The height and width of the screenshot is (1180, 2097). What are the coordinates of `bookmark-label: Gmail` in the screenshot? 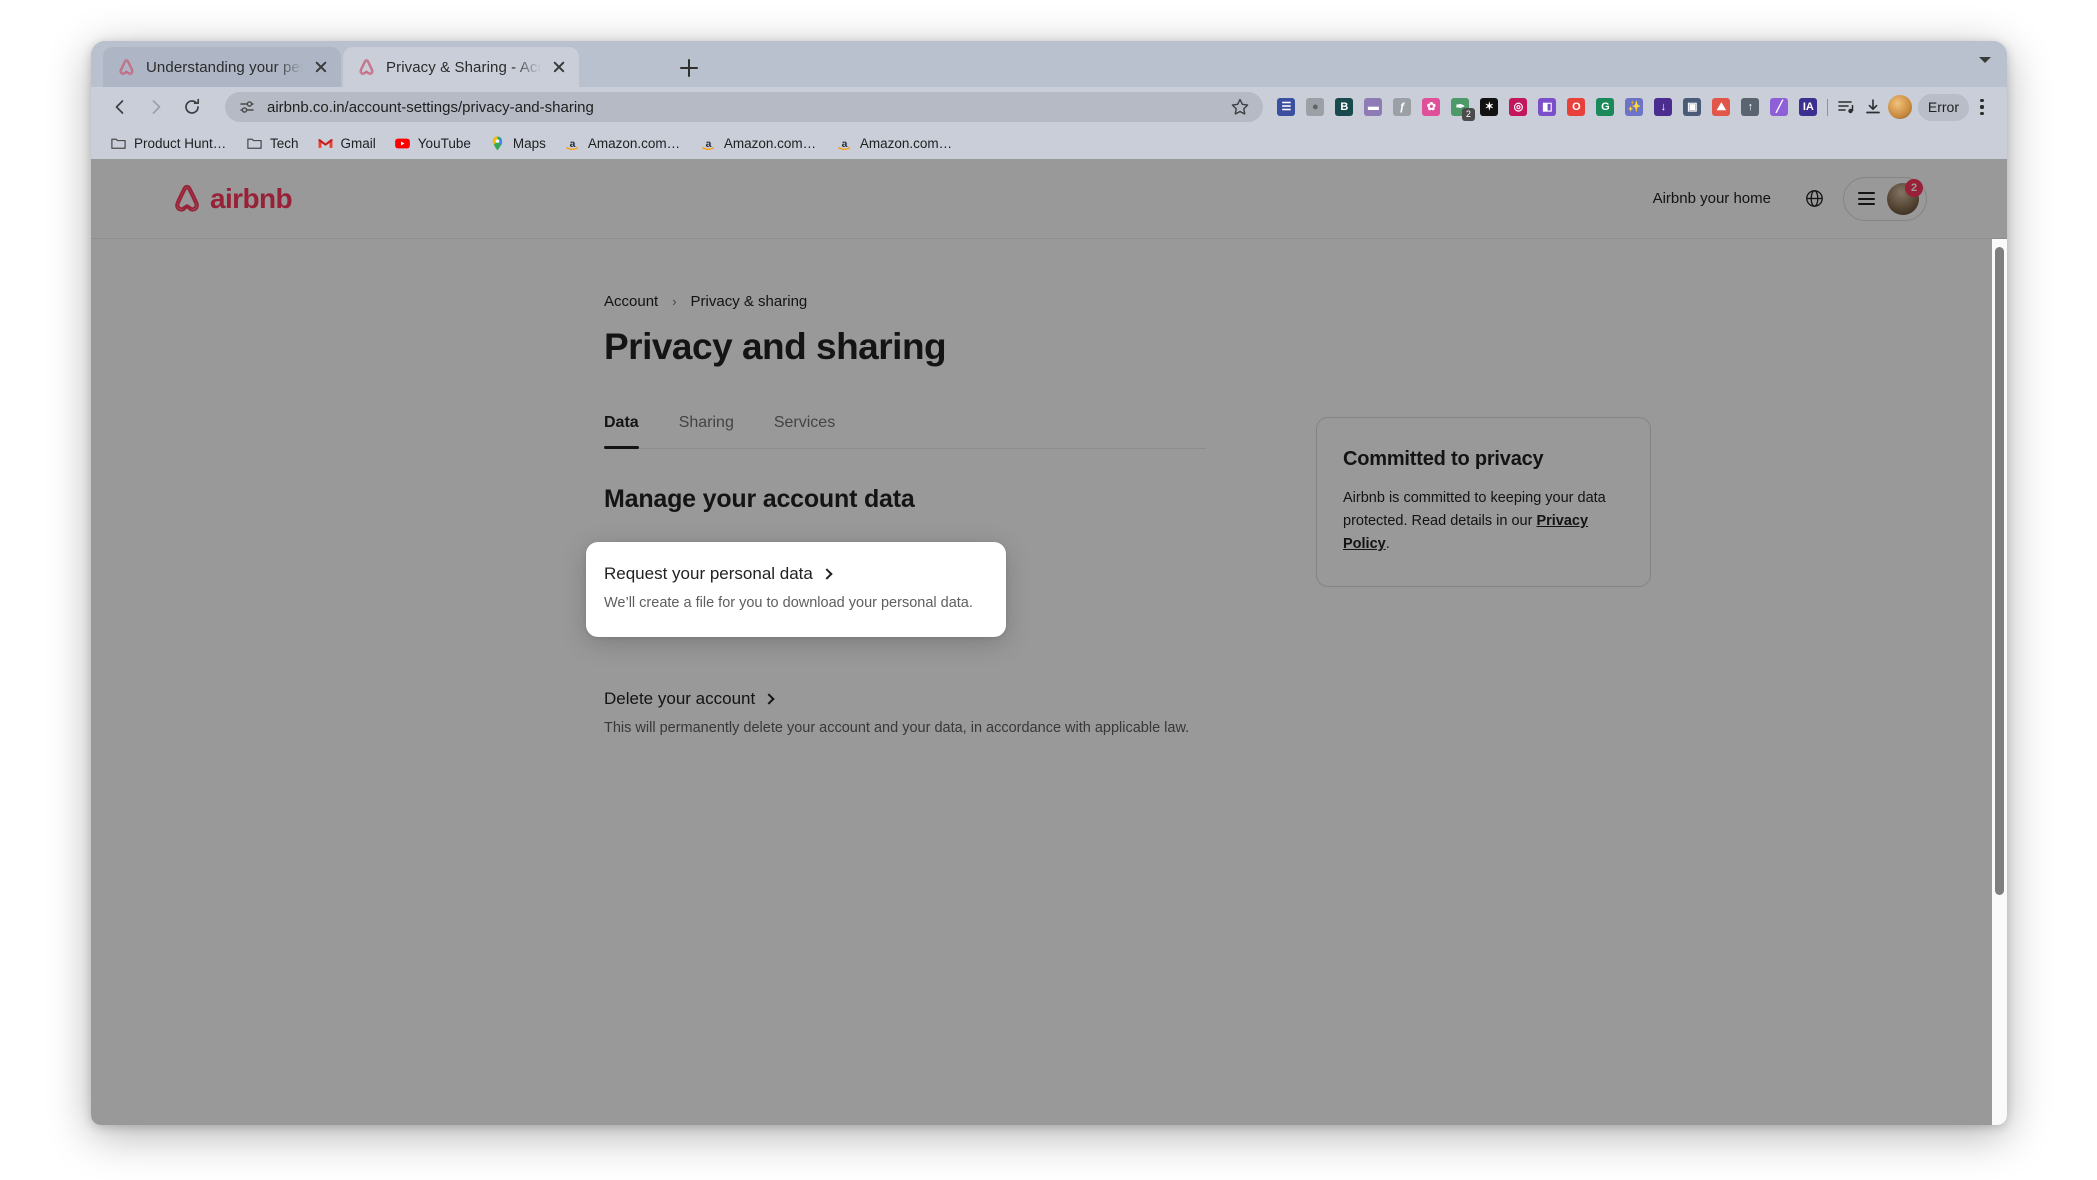 It's located at (358, 143).